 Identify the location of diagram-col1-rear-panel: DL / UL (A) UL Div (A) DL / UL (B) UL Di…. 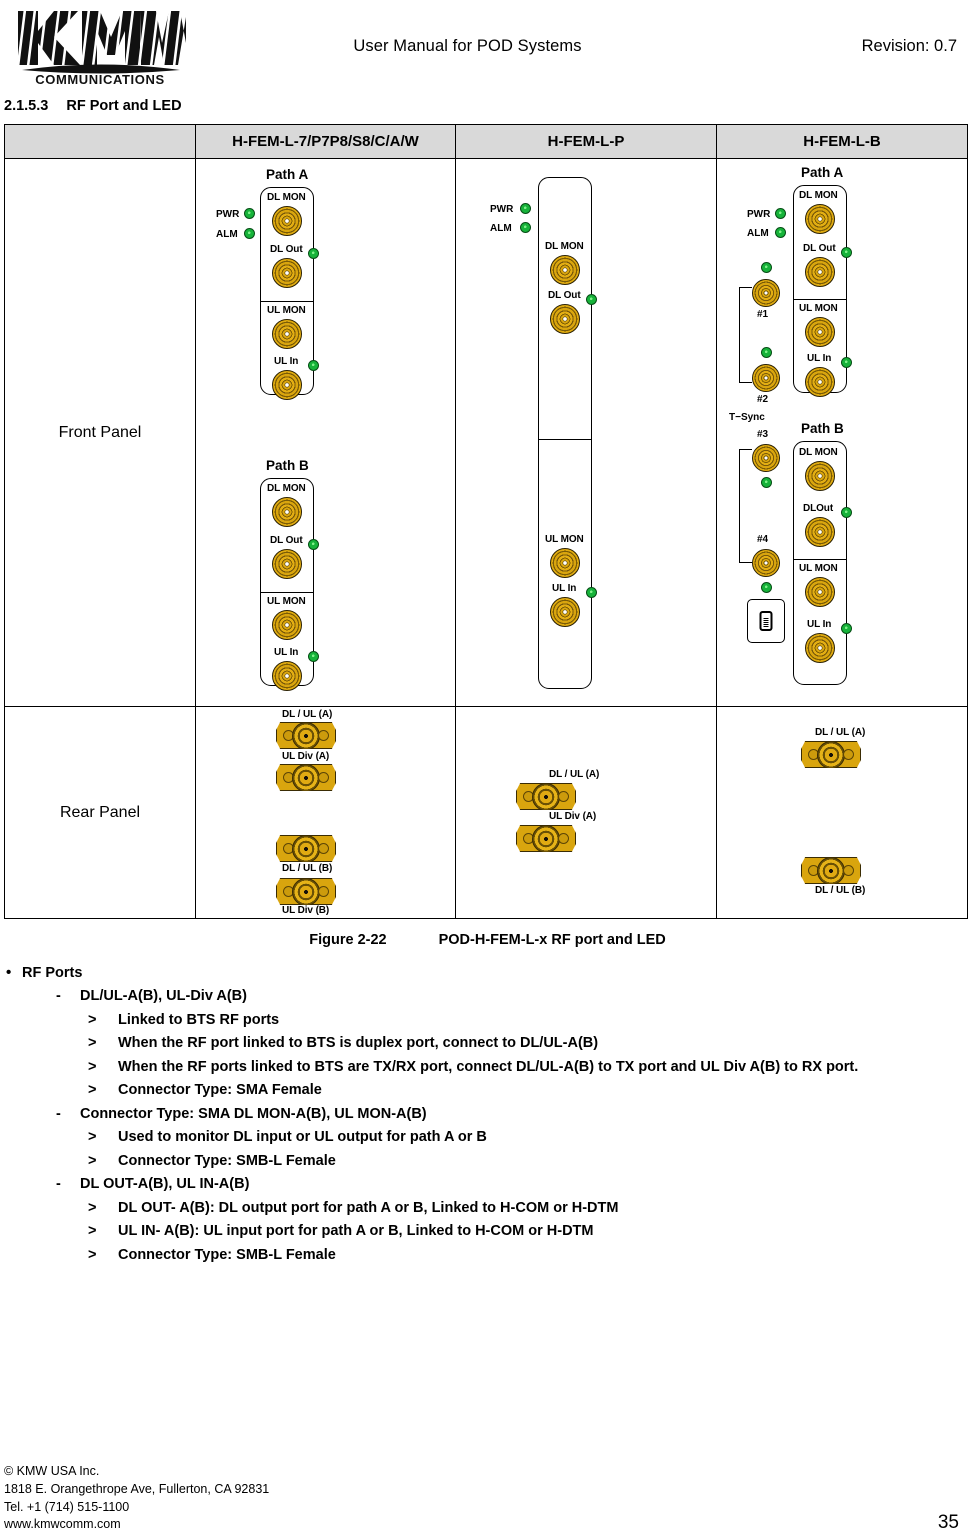
(325, 812).